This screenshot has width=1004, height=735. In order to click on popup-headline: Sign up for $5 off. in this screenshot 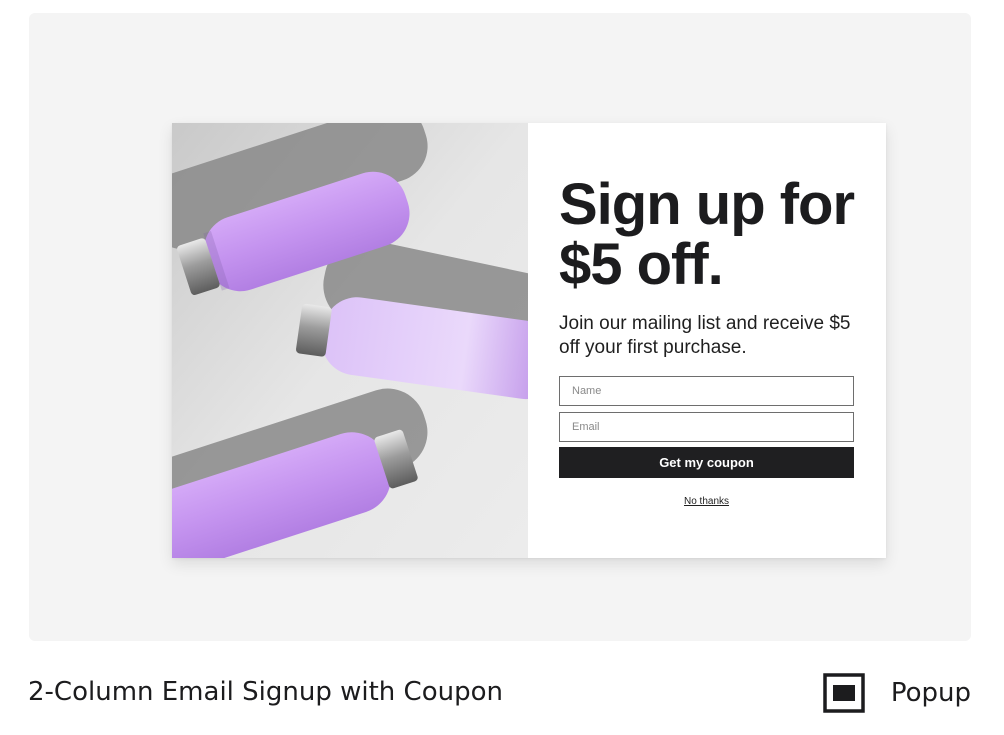, I will do `click(707, 234)`.